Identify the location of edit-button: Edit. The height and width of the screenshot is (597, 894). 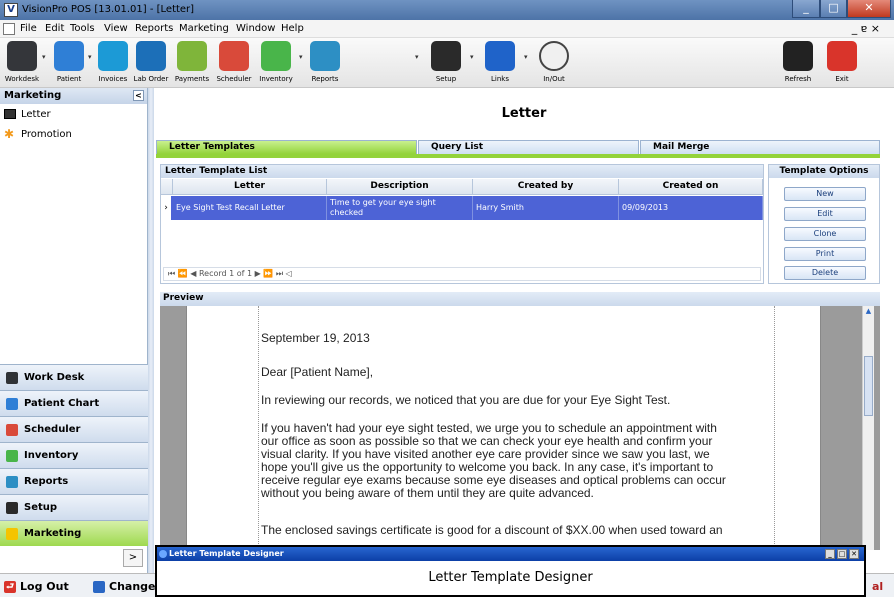
(825, 214).